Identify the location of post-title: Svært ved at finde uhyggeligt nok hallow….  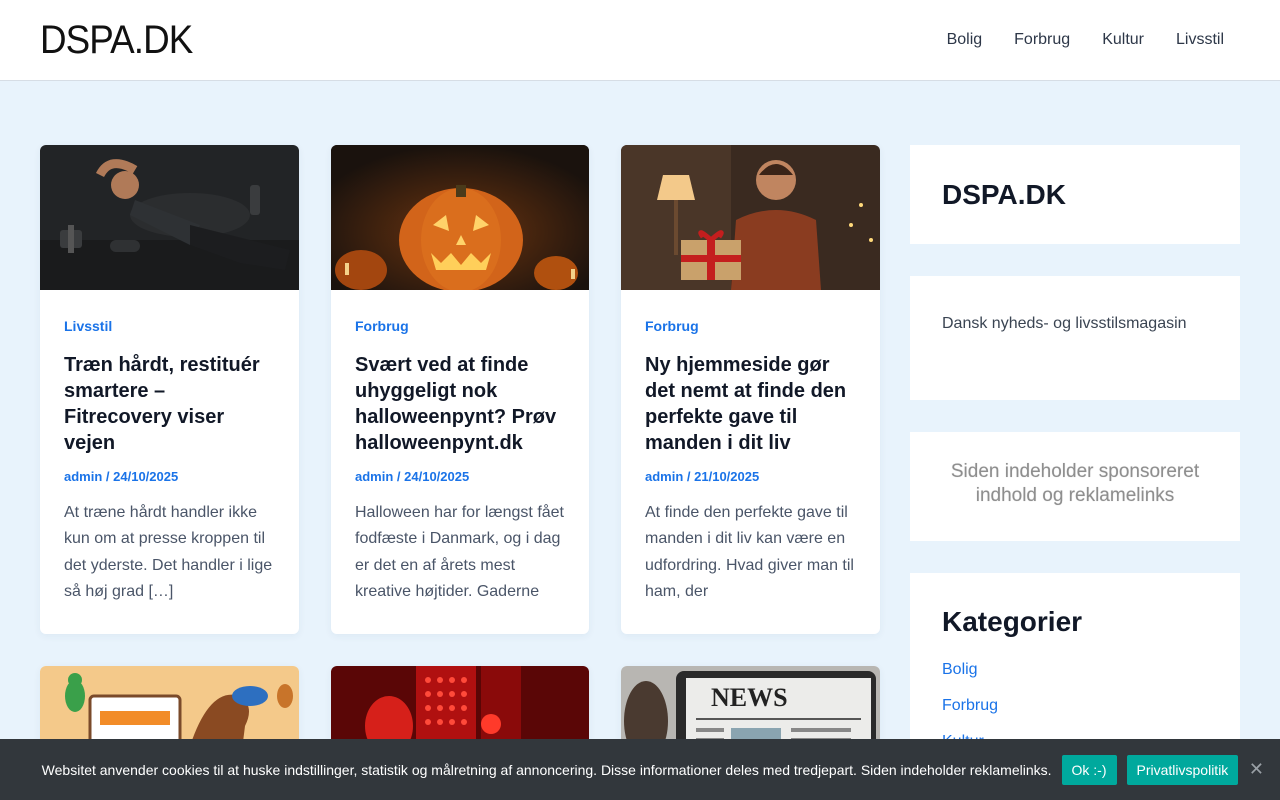
(460, 404).